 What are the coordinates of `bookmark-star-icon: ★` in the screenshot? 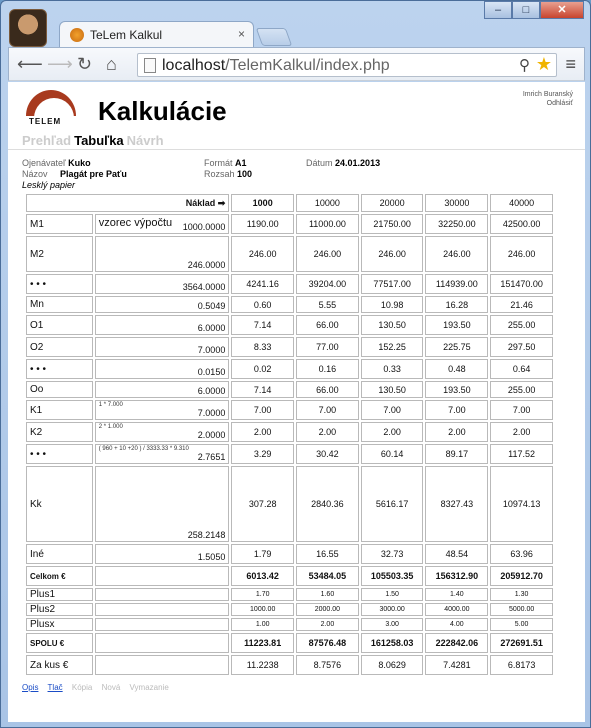 It's located at (544, 64).